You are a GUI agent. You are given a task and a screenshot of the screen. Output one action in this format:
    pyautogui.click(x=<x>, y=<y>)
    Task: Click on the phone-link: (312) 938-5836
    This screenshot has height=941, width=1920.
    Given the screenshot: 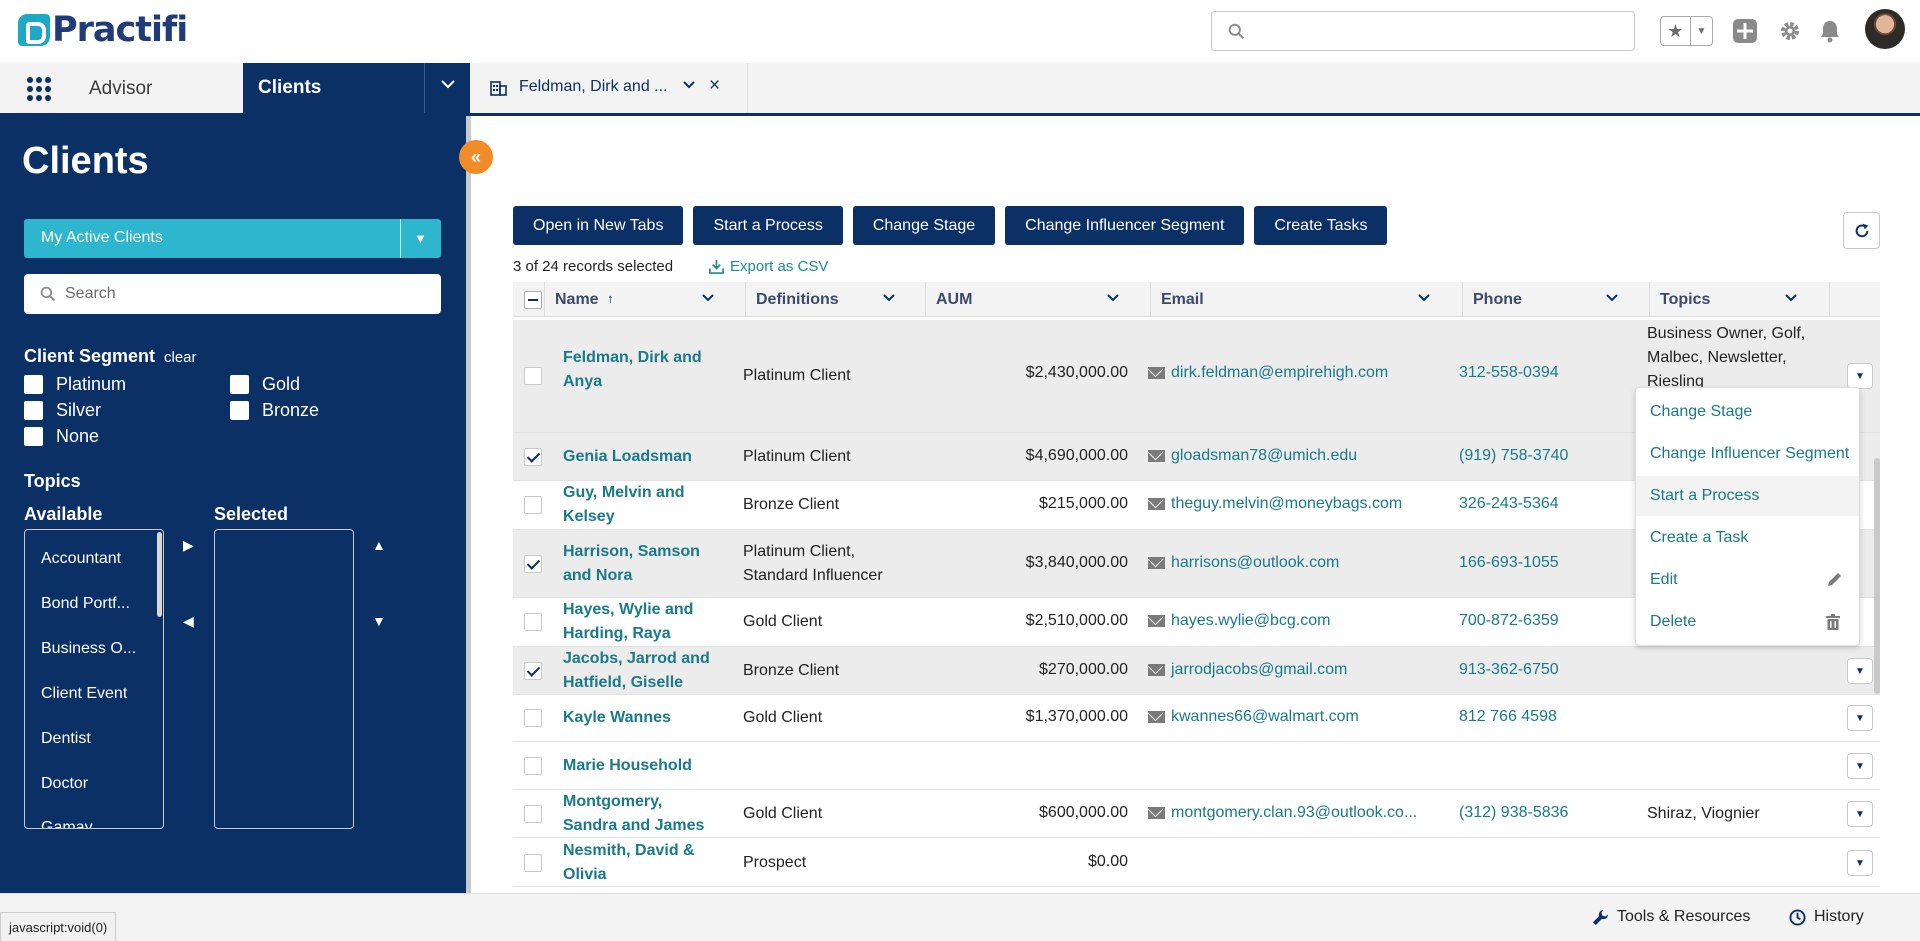 What is the action you would take?
    pyautogui.click(x=1513, y=813)
    